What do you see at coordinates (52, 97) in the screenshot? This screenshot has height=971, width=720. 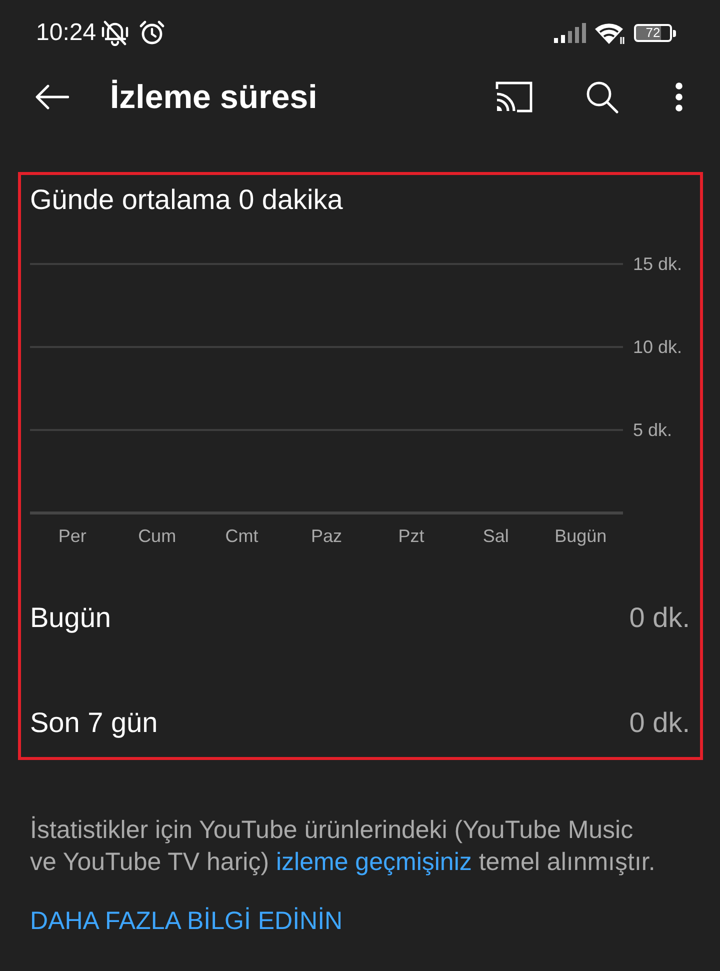 I see `back-arrow-icon` at bounding box center [52, 97].